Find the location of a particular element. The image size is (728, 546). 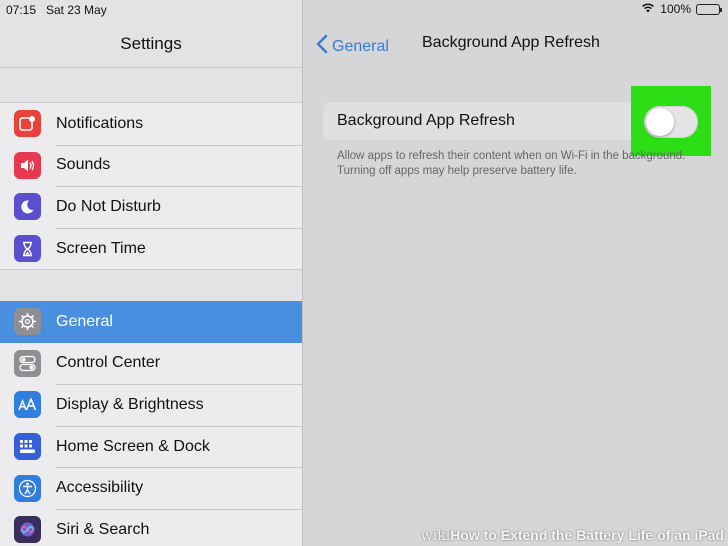

gear-icon is located at coordinates (27, 322).